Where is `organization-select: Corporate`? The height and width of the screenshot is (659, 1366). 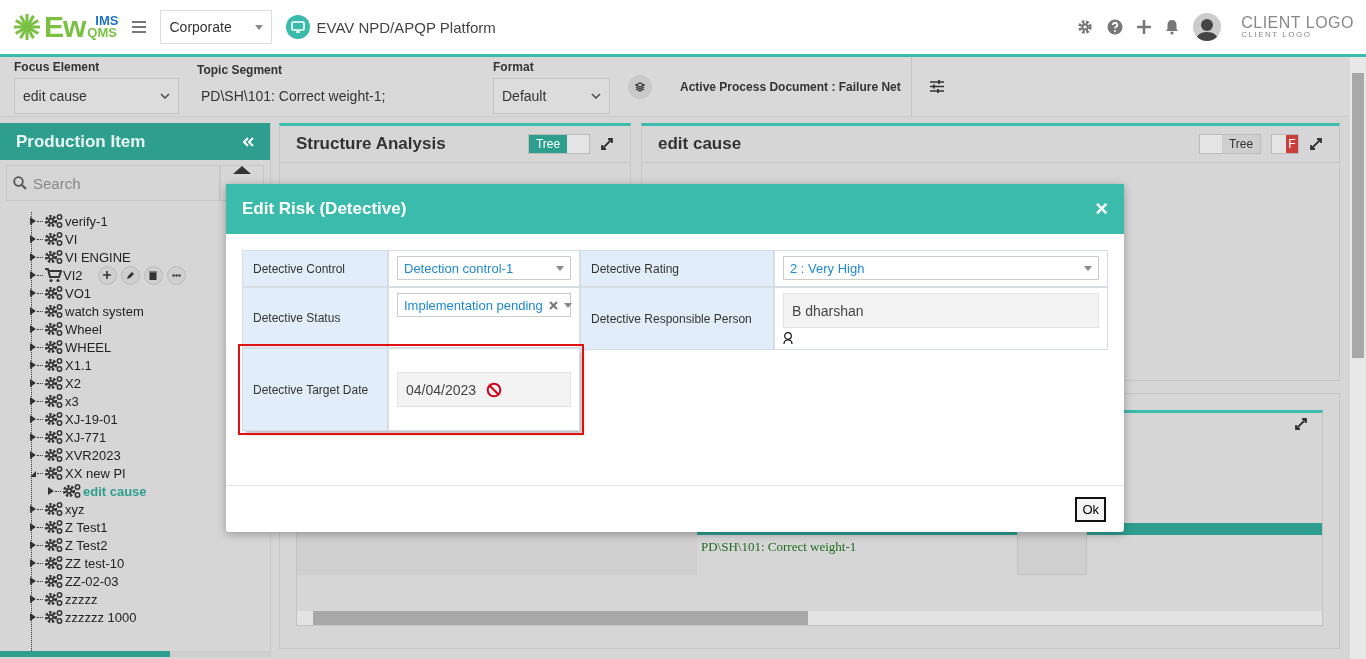
organization-select: Corporate is located at coordinates (216, 27).